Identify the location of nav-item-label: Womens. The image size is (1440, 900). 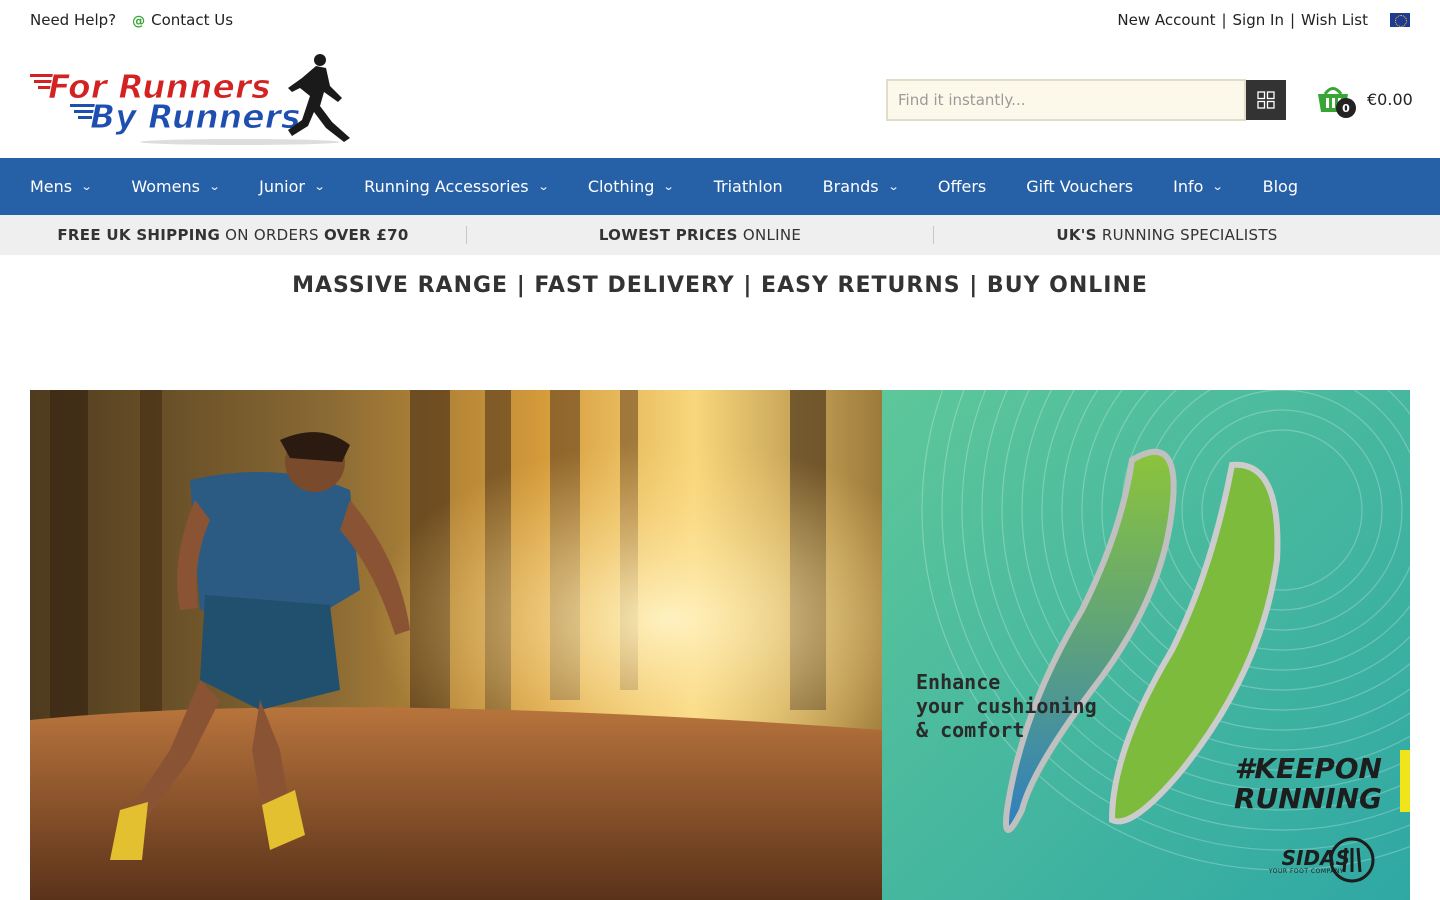
(165, 186).